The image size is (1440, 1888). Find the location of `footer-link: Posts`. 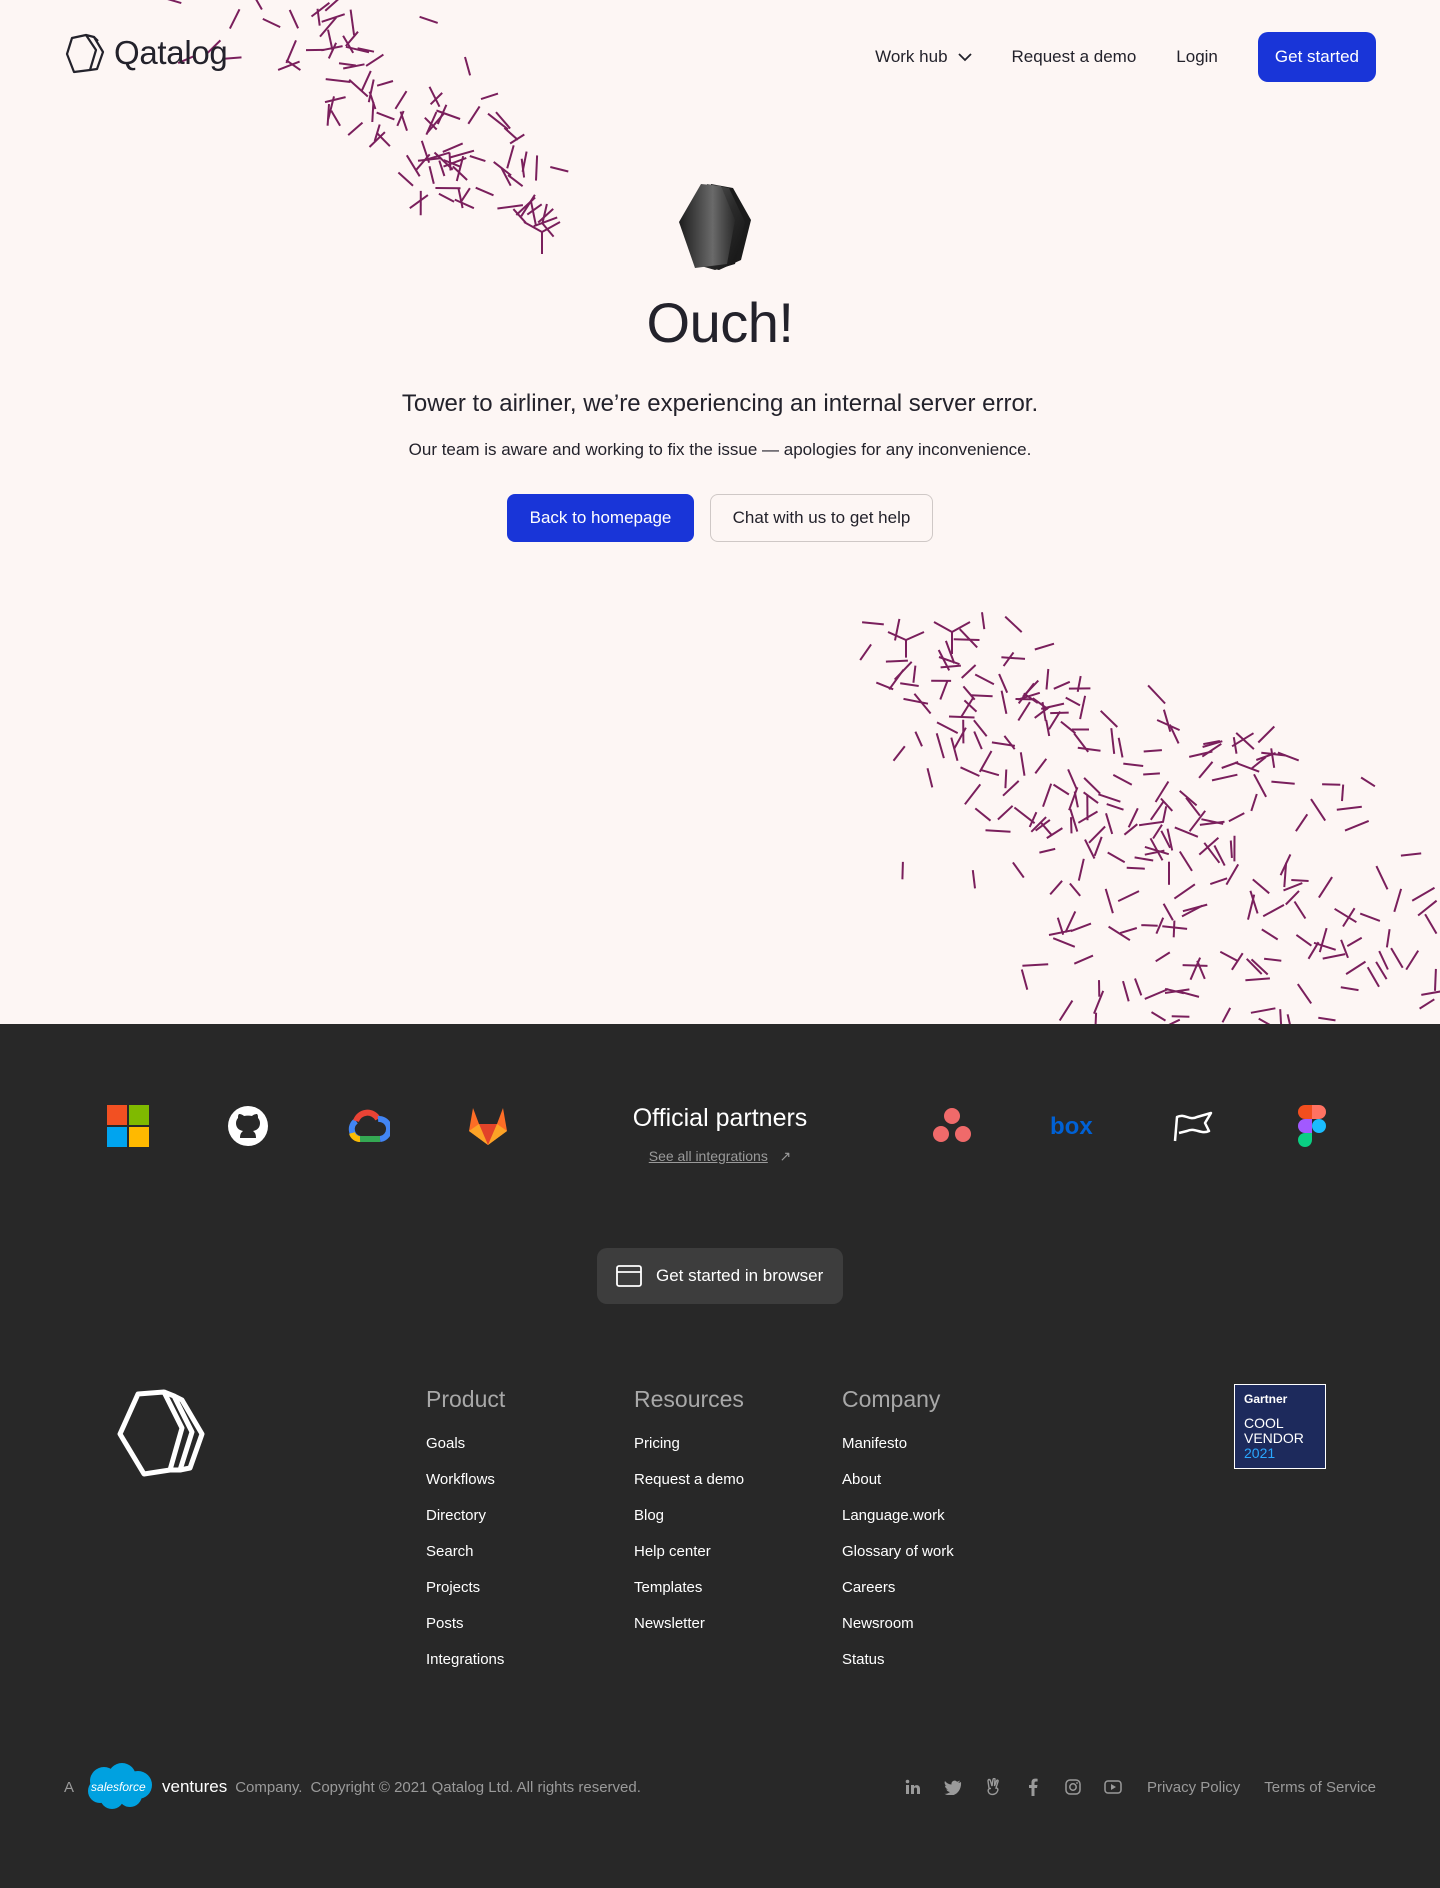

footer-link: Posts is located at coordinates (465, 1632).